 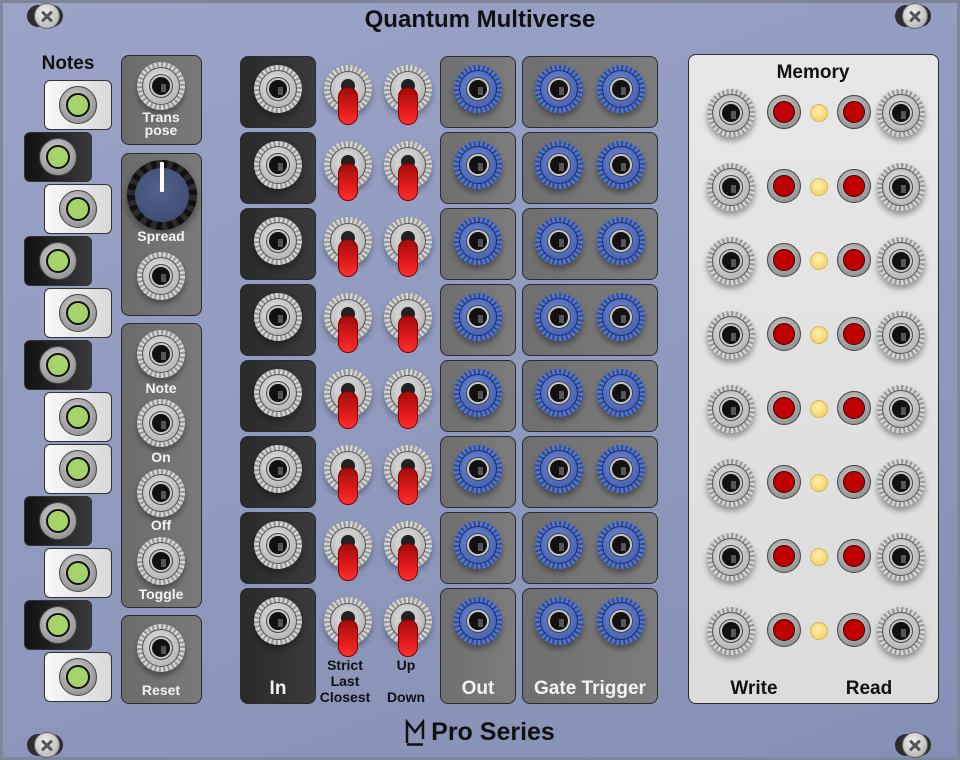 What do you see at coordinates (161, 86) in the screenshot?
I see `transpose-input-jack` at bounding box center [161, 86].